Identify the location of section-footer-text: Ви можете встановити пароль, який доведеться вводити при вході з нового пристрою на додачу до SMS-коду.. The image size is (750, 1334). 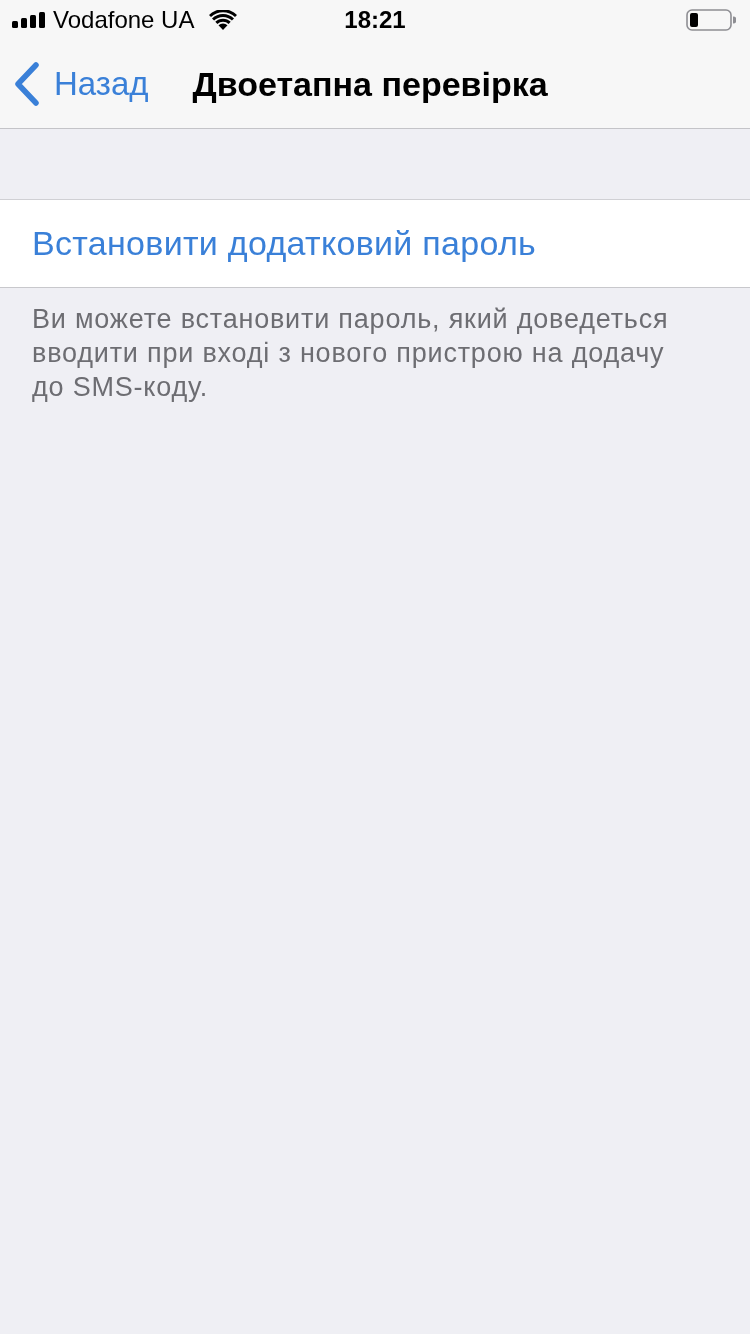
(350, 353).